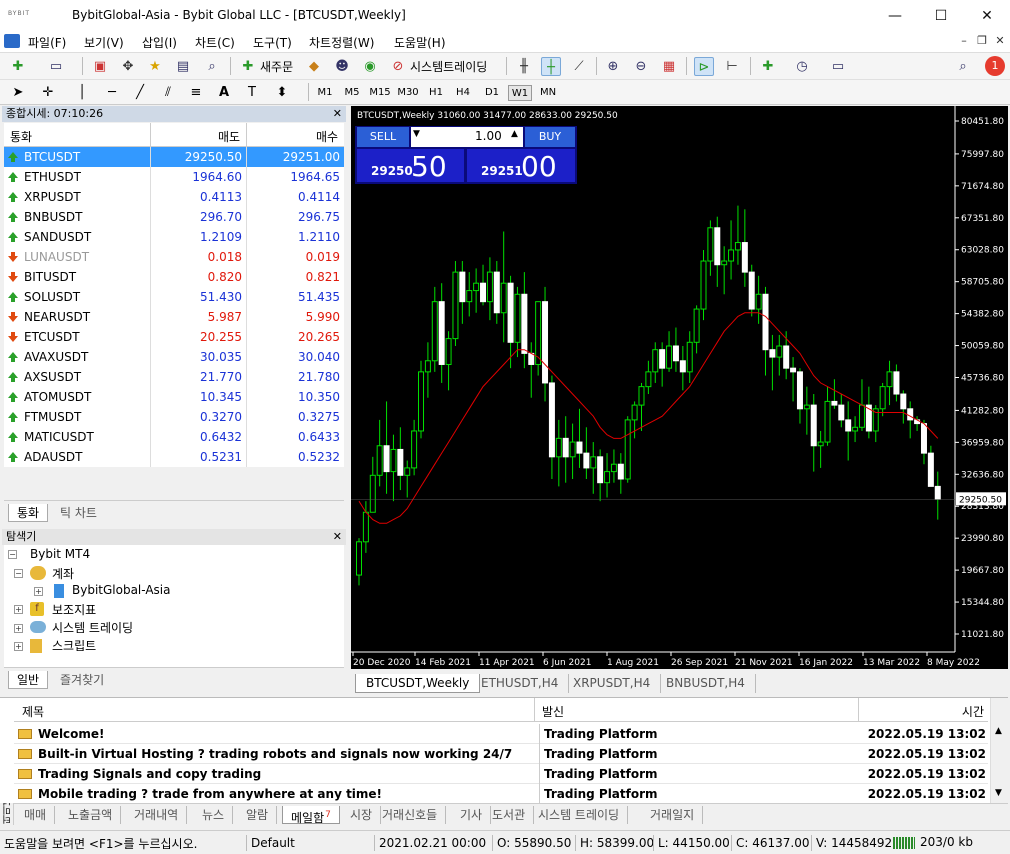 Image resolution: width=1010 pixels, height=854 pixels. What do you see at coordinates (987, 16) in the screenshot?
I see `close-button: ✕` at bounding box center [987, 16].